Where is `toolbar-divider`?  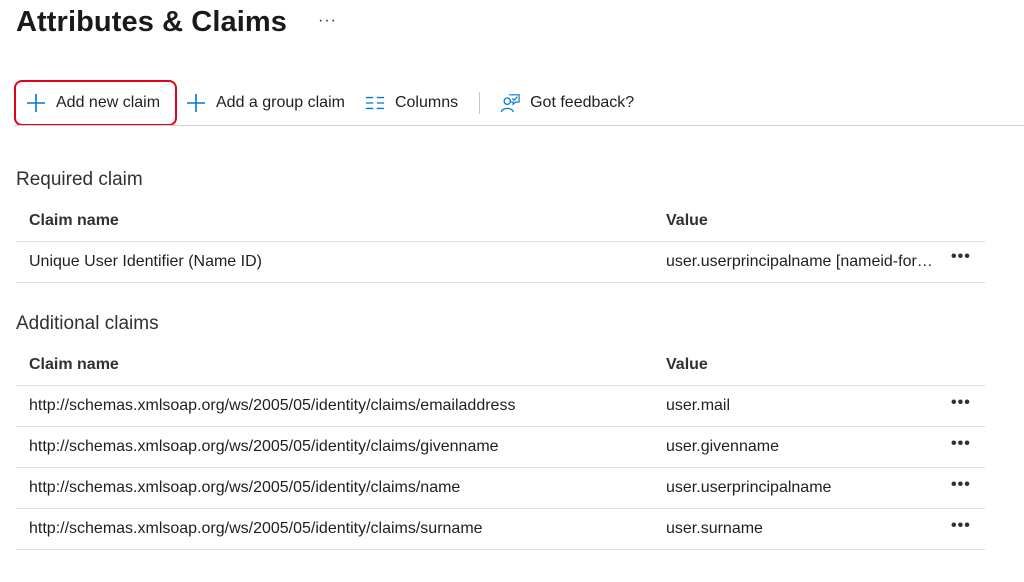
toolbar-divider is located at coordinates (480, 103).